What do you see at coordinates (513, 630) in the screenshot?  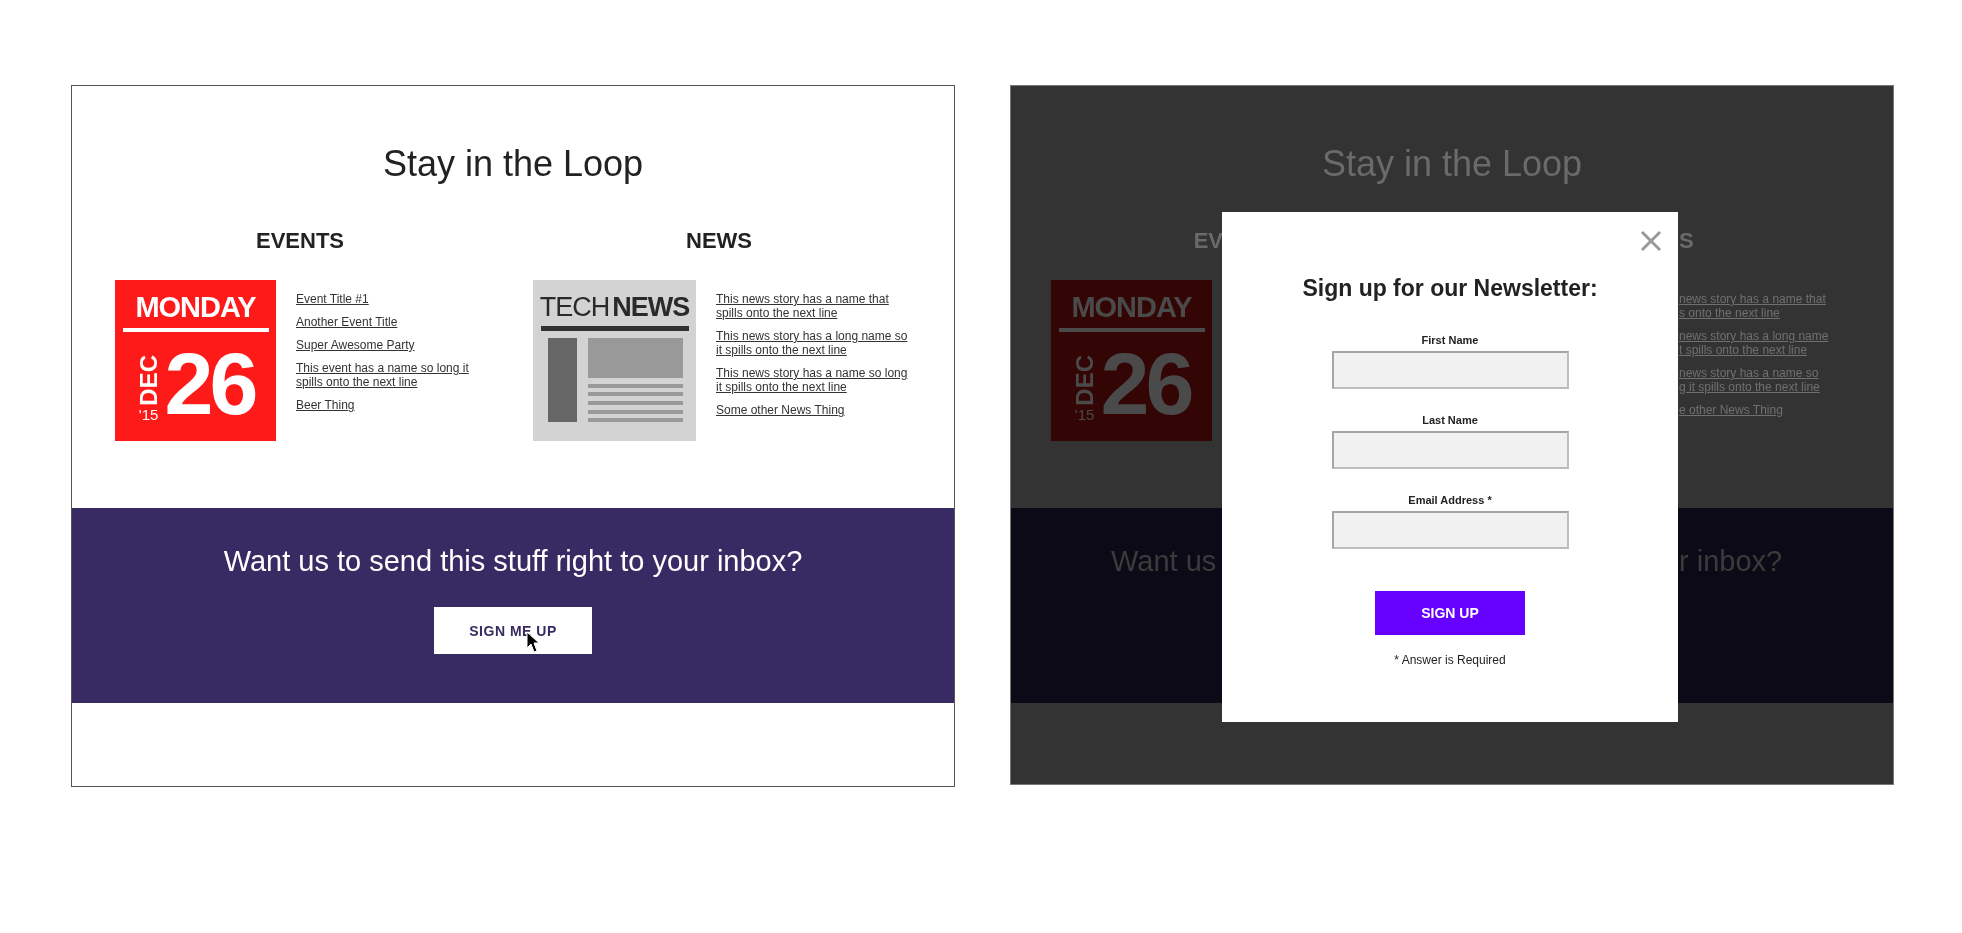 I see `sign-me-up-button: SIGN ME UP` at bounding box center [513, 630].